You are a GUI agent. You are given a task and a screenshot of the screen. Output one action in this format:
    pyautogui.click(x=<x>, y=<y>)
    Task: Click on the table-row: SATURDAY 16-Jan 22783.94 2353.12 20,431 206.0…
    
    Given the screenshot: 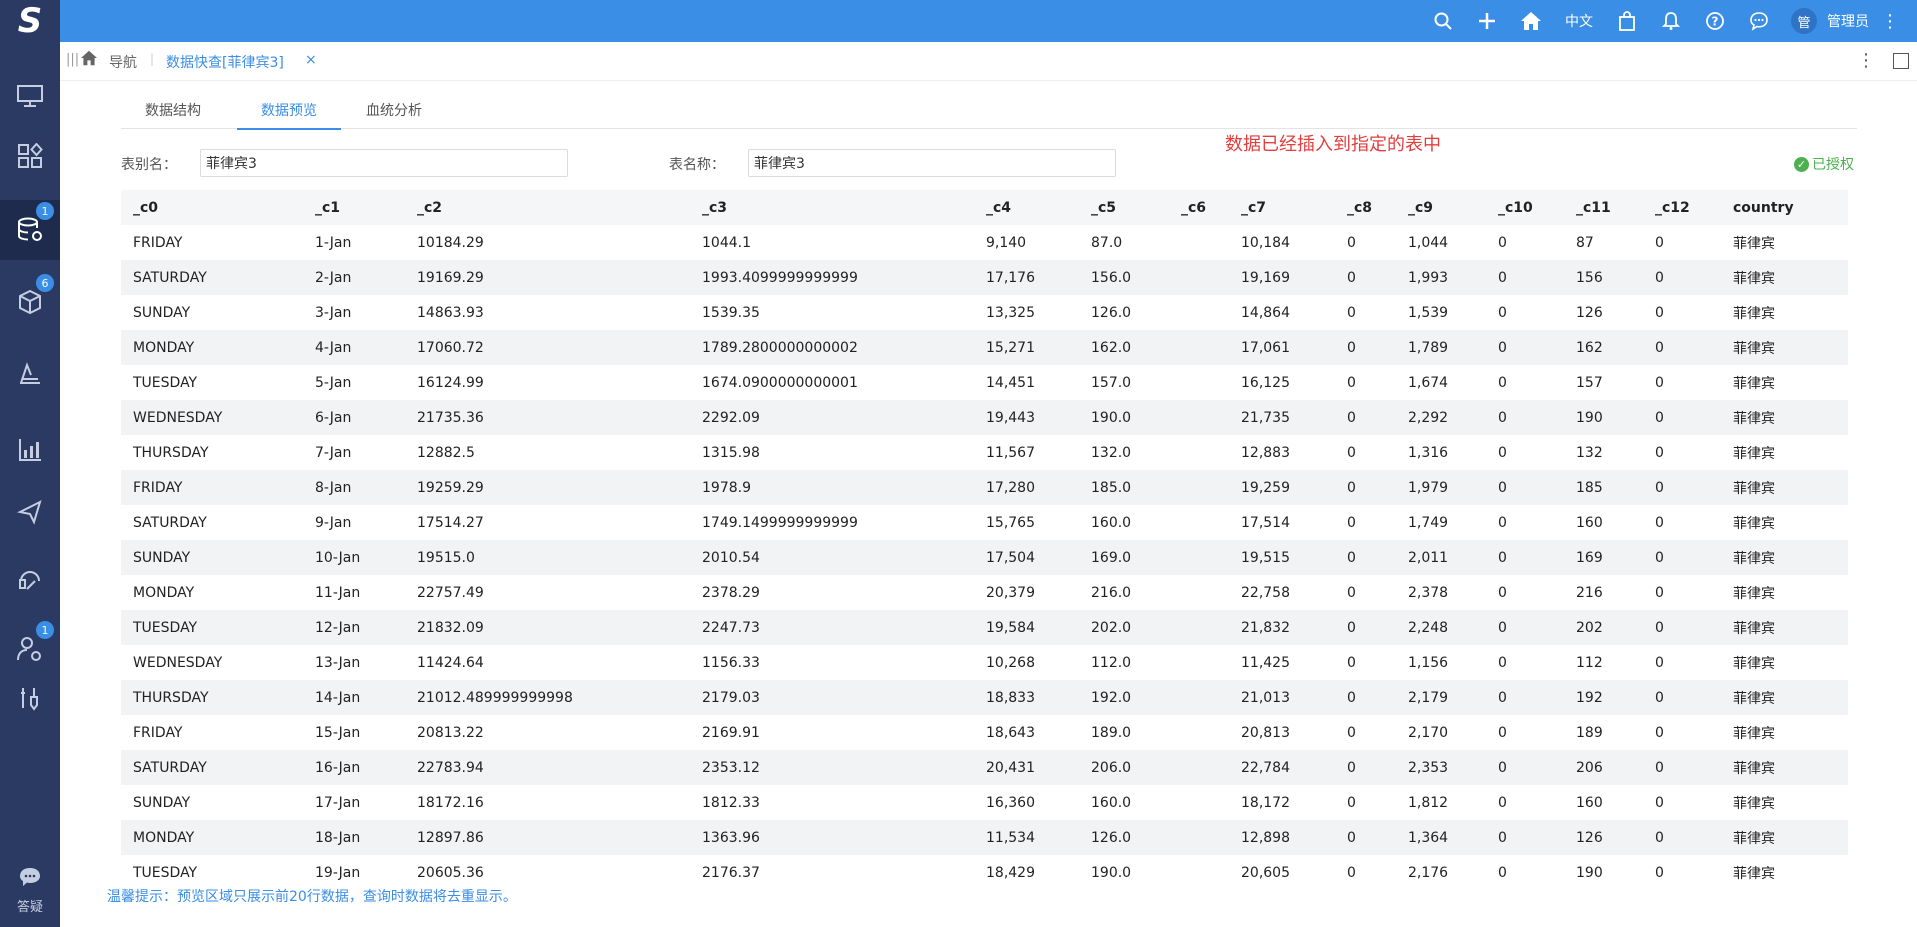 What is the action you would take?
    pyautogui.click(x=984, y=767)
    